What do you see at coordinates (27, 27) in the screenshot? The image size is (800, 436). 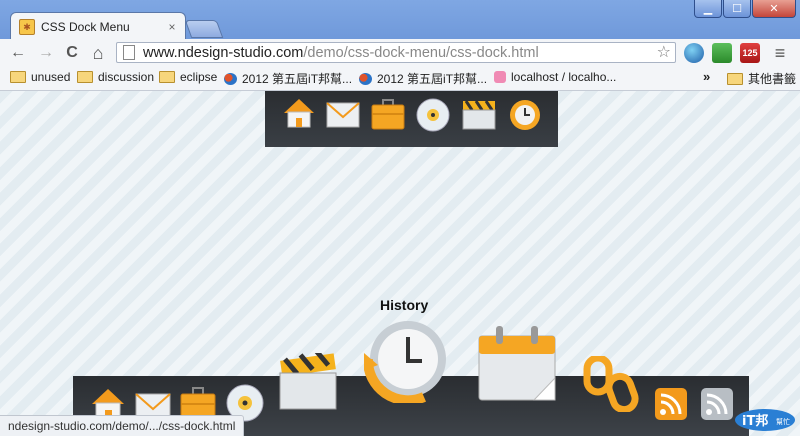 I see `favicon-icon: ✱` at bounding box center [27, 27].